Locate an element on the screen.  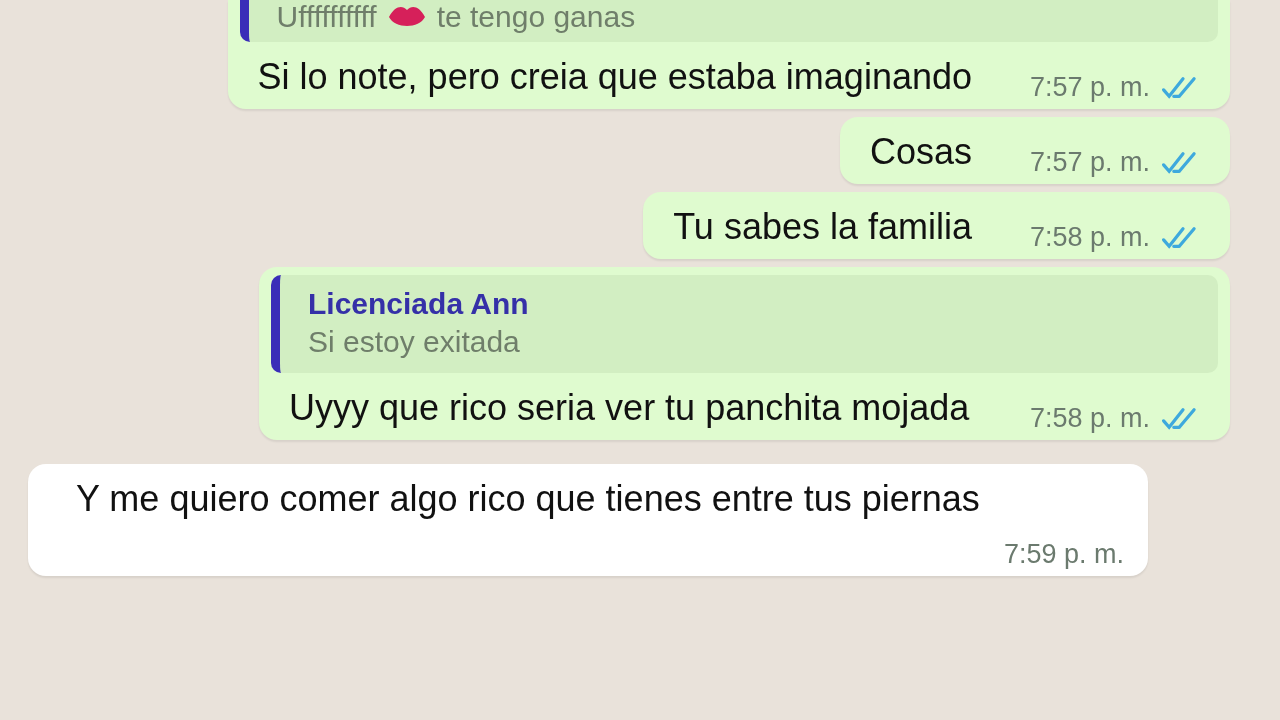
message-time: 7:59 p. m. is located at coordinates (1063, 555).